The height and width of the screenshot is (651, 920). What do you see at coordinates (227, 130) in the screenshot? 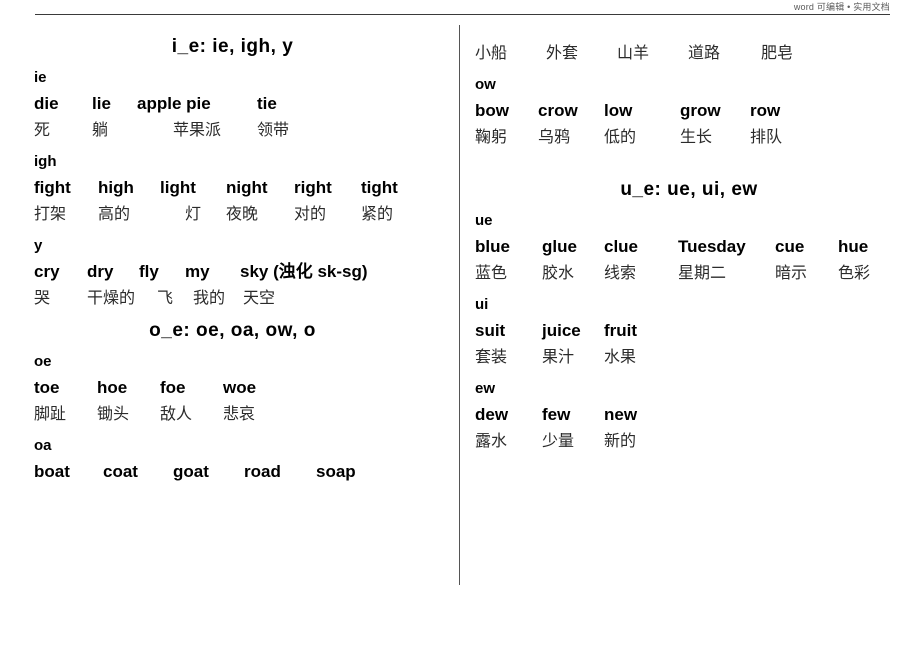
I see `translation-row-ie: 死 躺 苹果派 领带` at bounding box center [227, 130].